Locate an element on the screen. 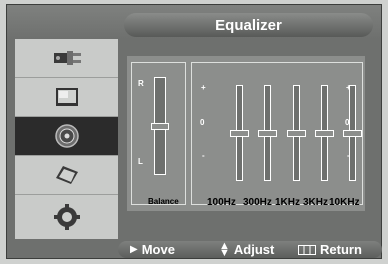 This screenshot has height=264, width=388. right-arrow-icon: ▶ is located at coordinates (134, 249).